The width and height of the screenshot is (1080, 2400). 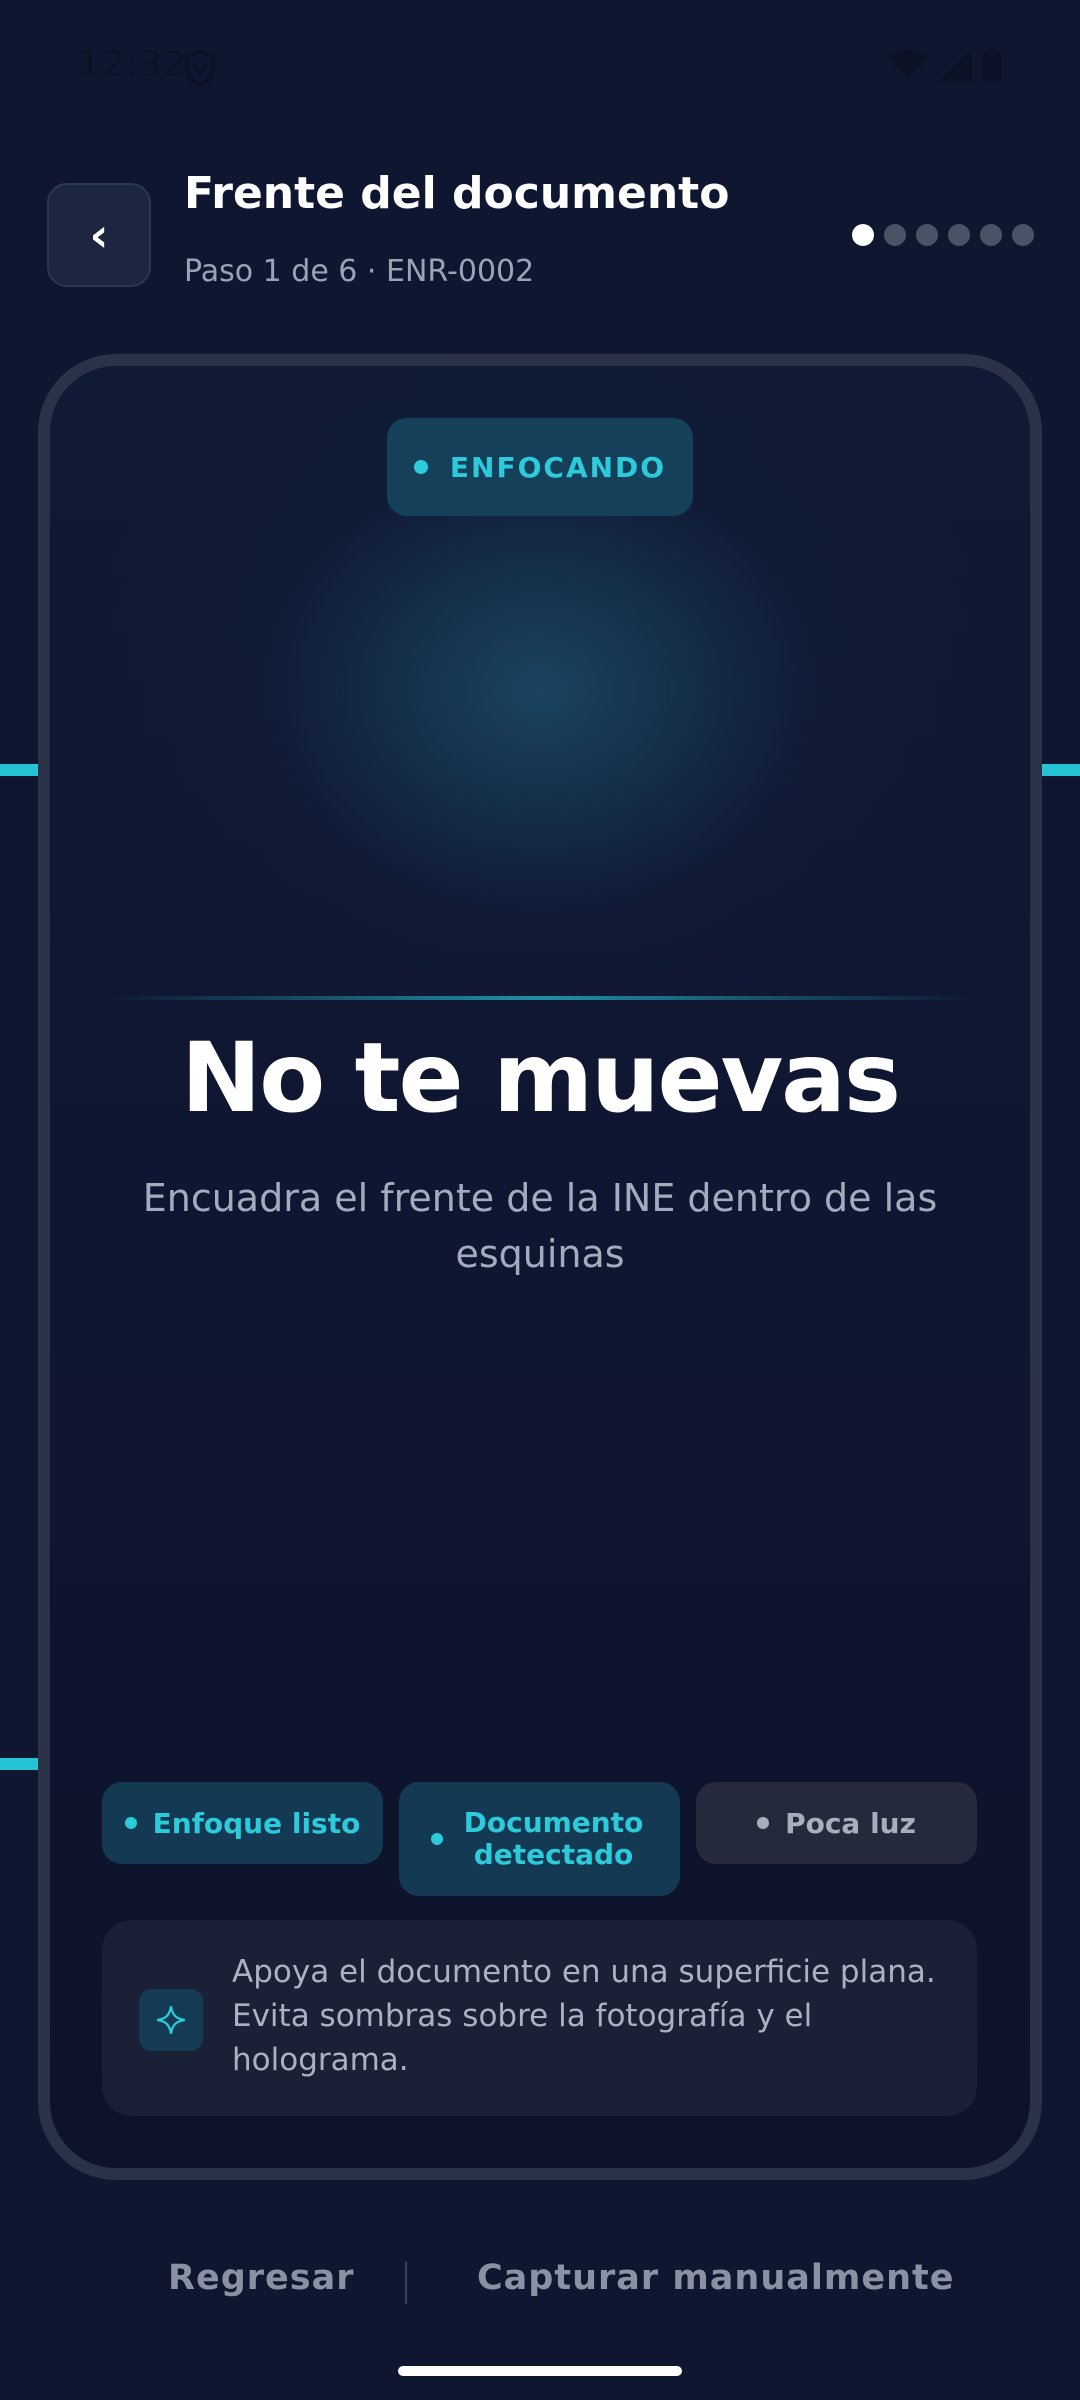 What do you see at coordinates (908, 64) in the screenshot?
I see `wifi-icon` at bounding box center [908, 64].